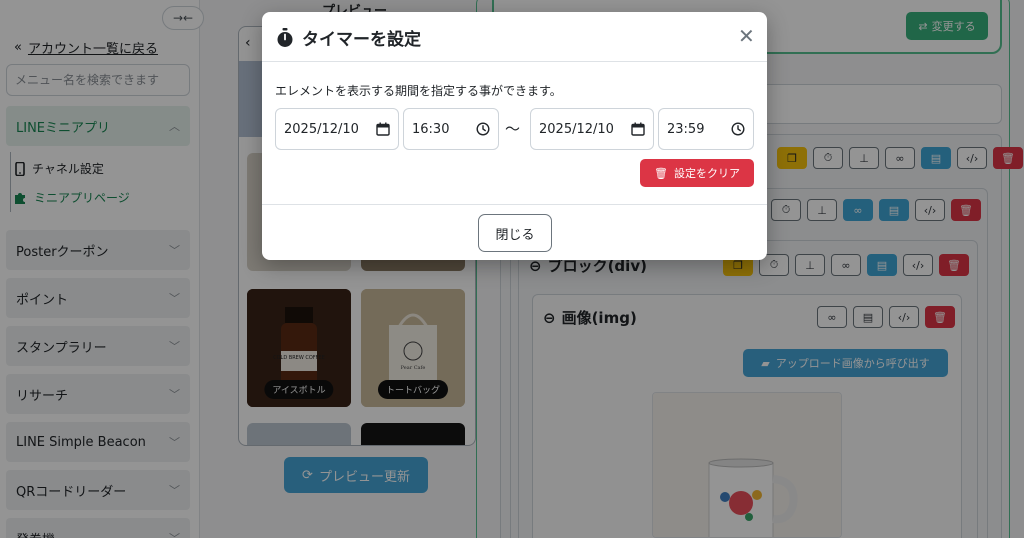 The image size is (1024, 538). What do you see at coordinates (661, 173) in the screenshot?
I see `trash-icon: 🗑` at bounding box center [661, 173].